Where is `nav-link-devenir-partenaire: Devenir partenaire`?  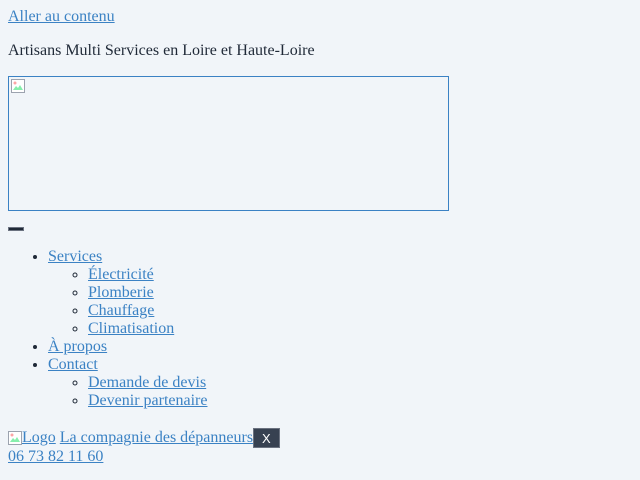
nav-link-devenir-partenaire: Devenir partenaire is located at coordinates (147, 400).